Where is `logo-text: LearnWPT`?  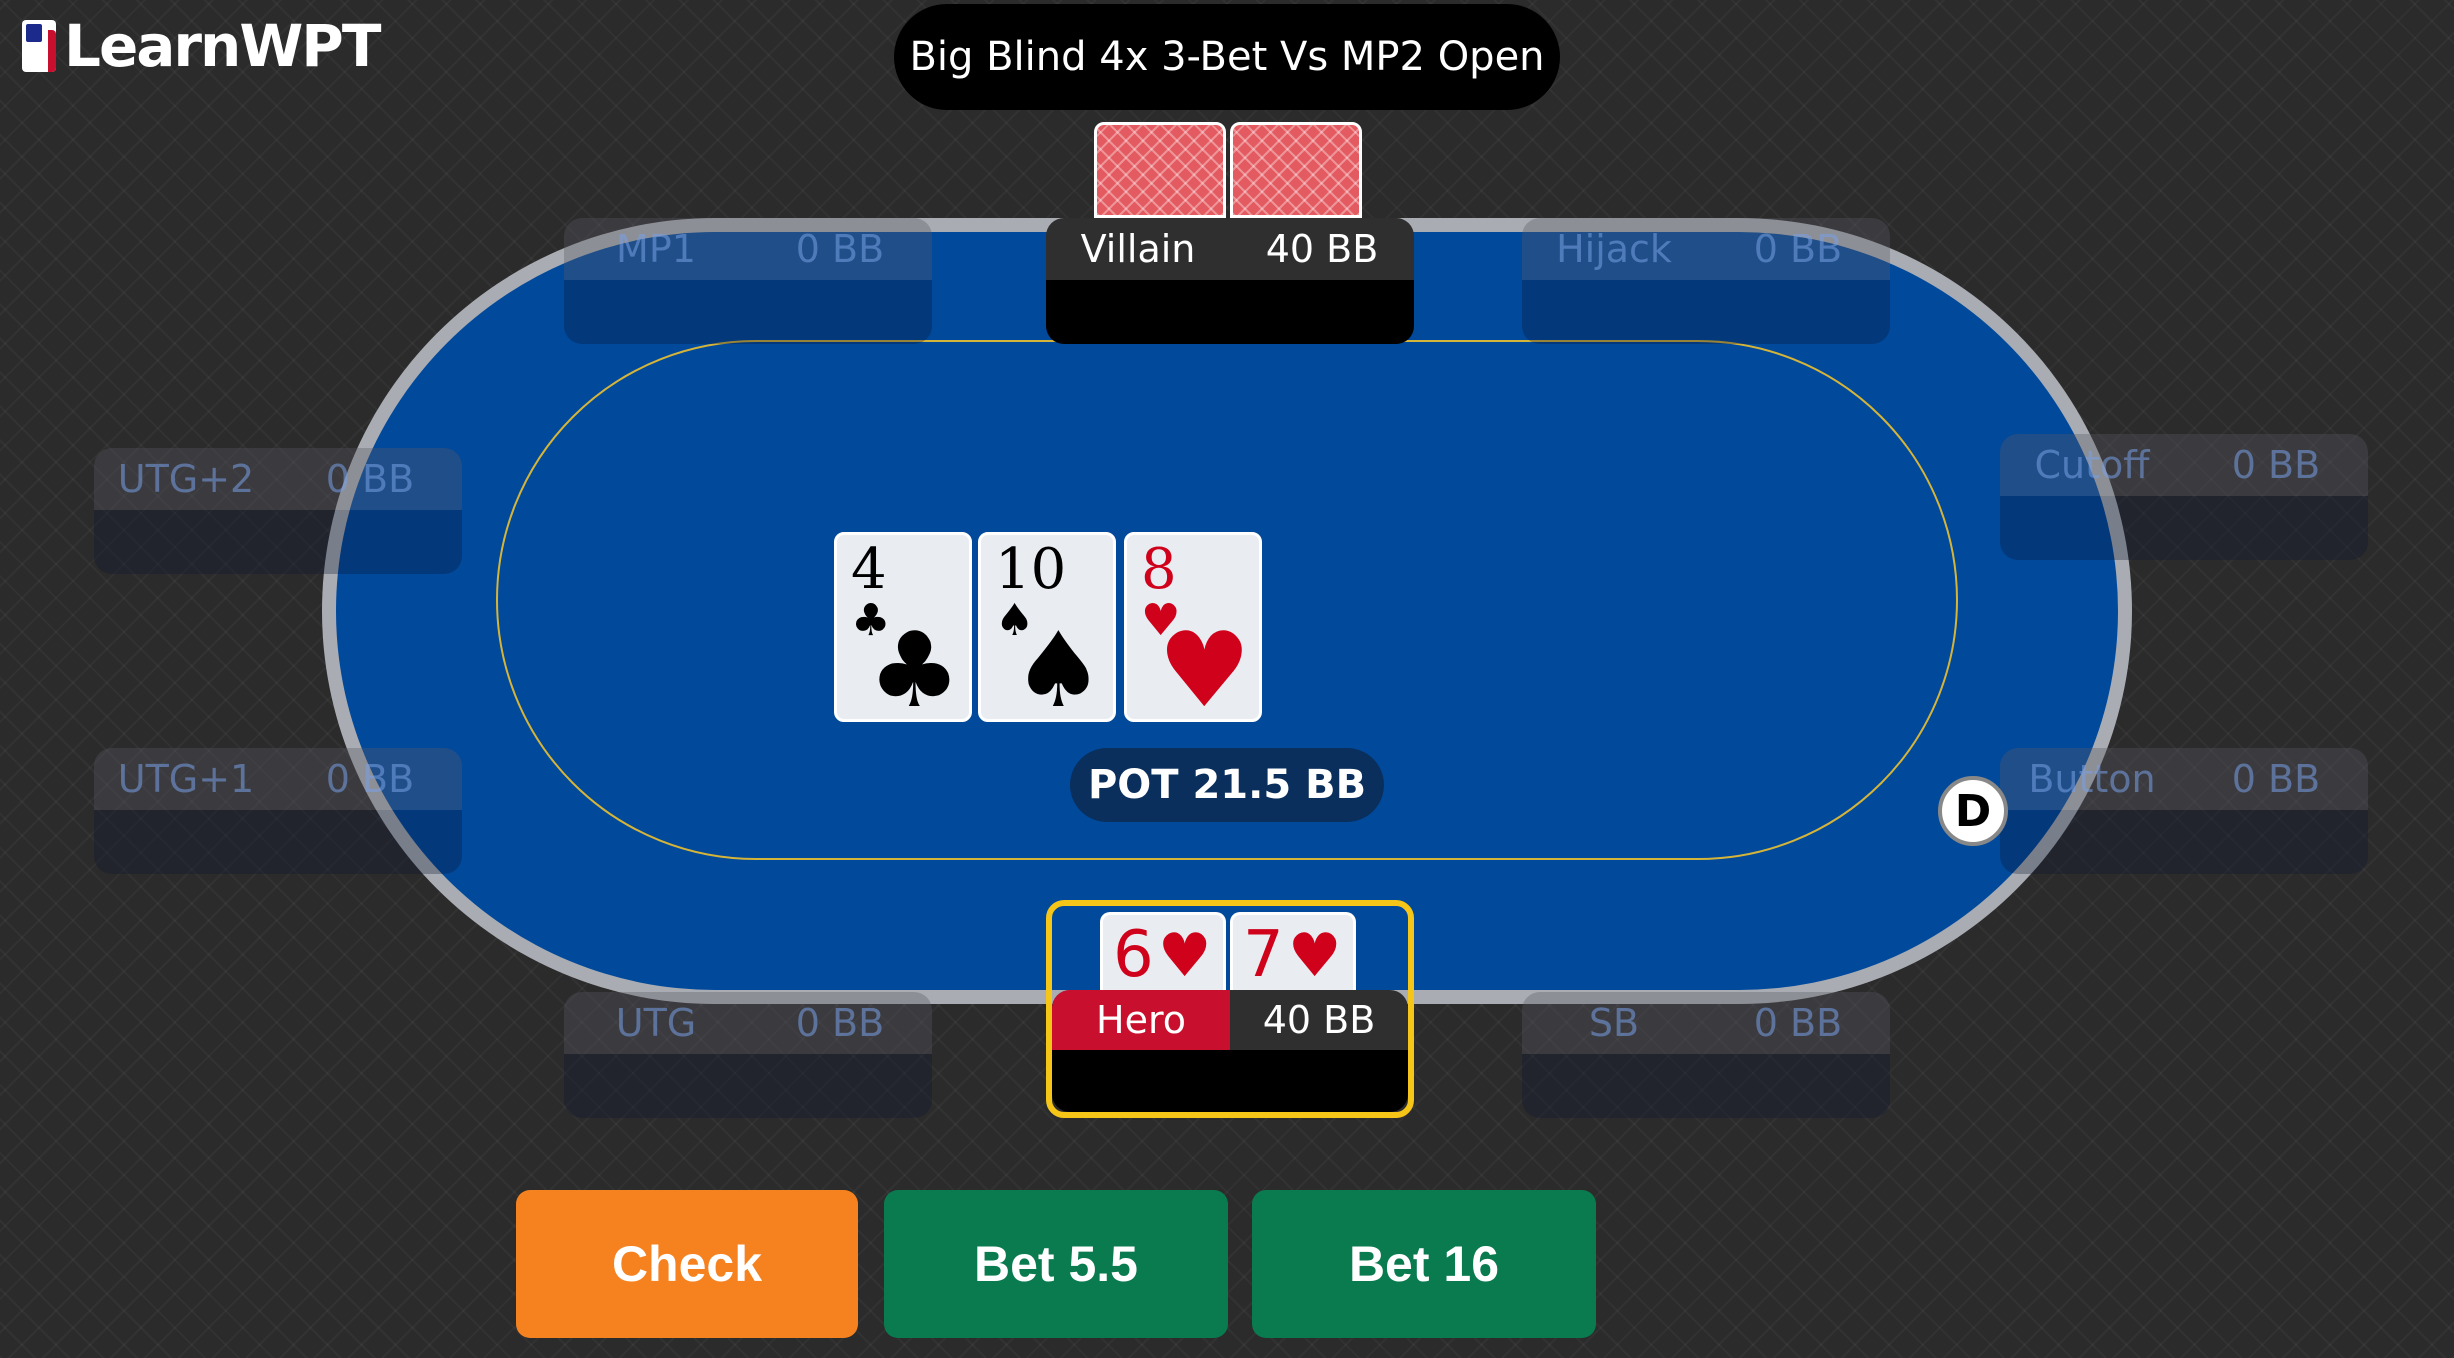 logo-text: LearnWPT is located at coordinates (222, 46).